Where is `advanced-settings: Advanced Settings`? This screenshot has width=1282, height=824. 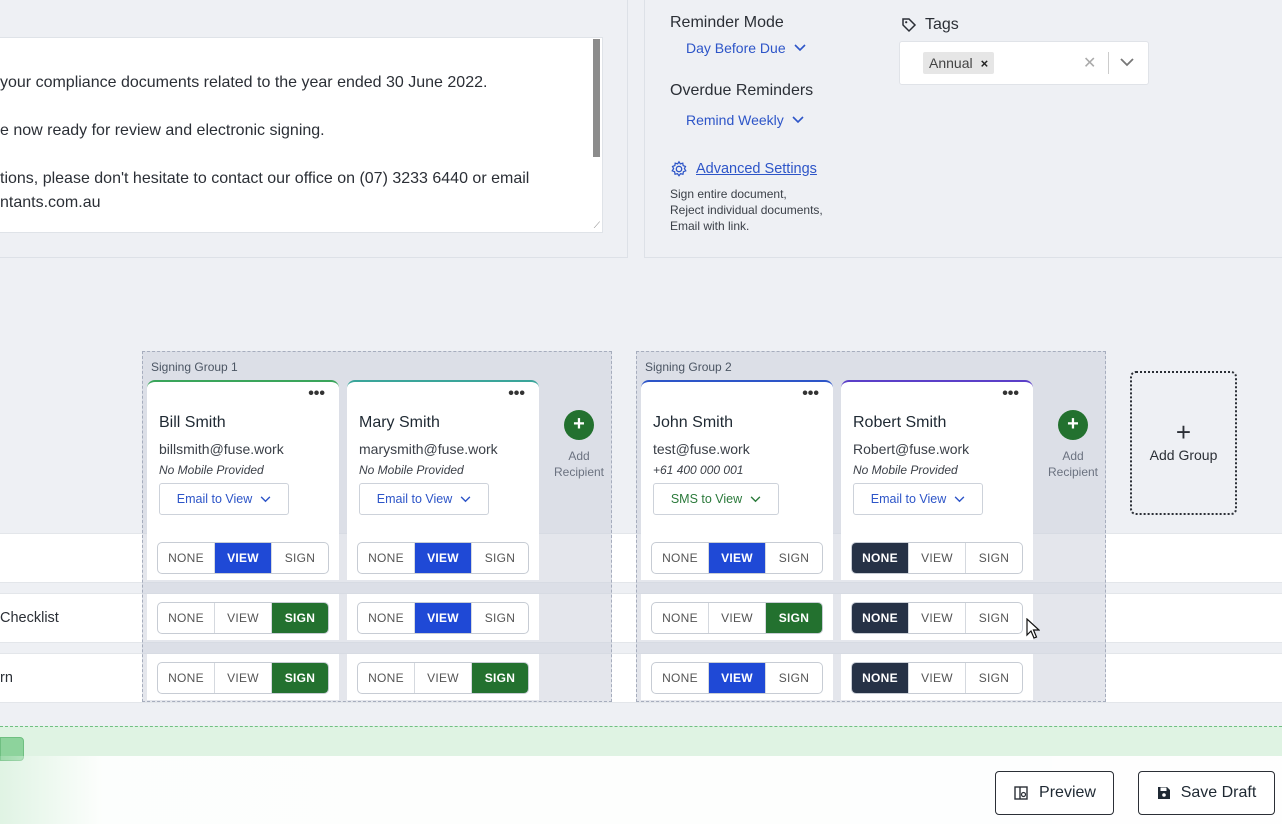 advanced-settings: Advanced Settings is located at coordinates (743, 169).